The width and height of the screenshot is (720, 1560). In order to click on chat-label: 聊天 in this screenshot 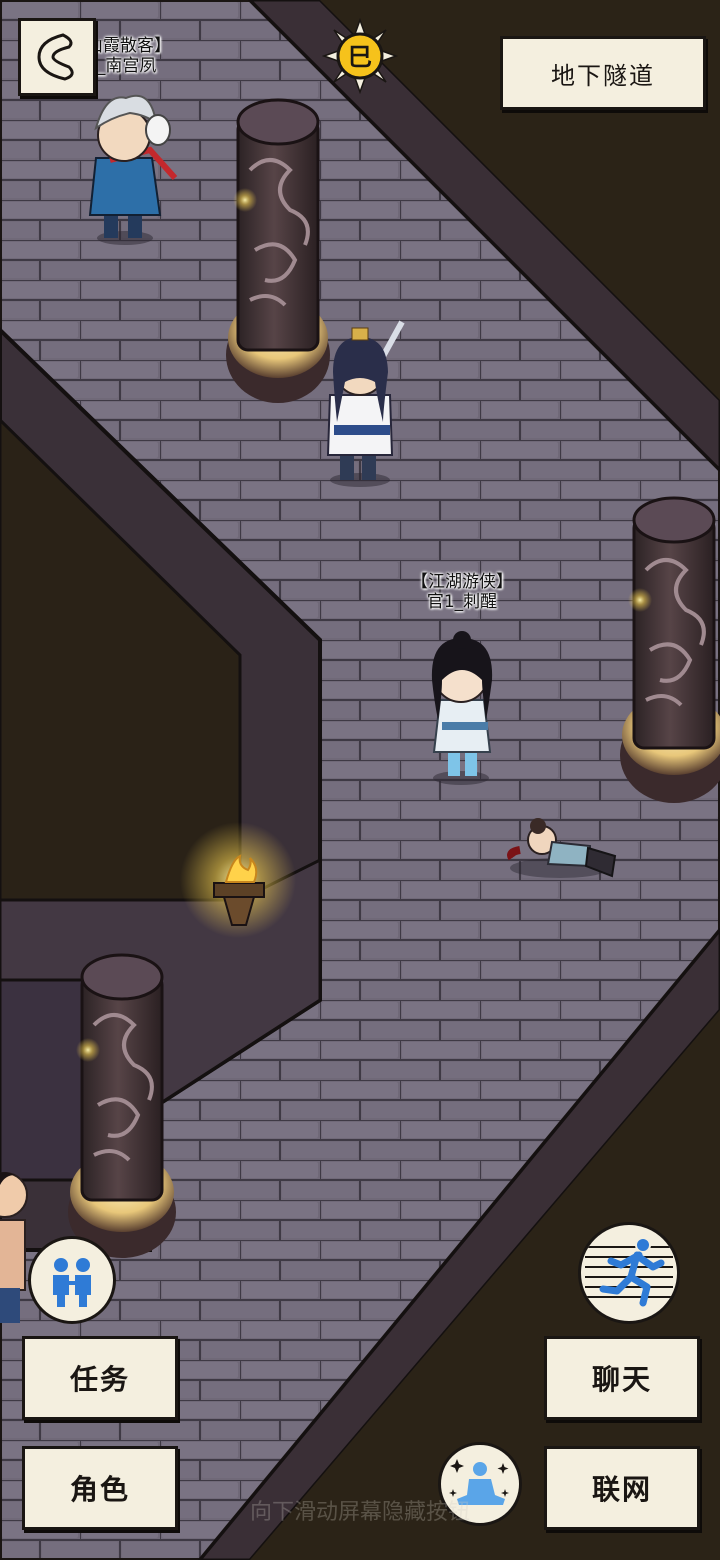, I will do `click(621, 1379)`.